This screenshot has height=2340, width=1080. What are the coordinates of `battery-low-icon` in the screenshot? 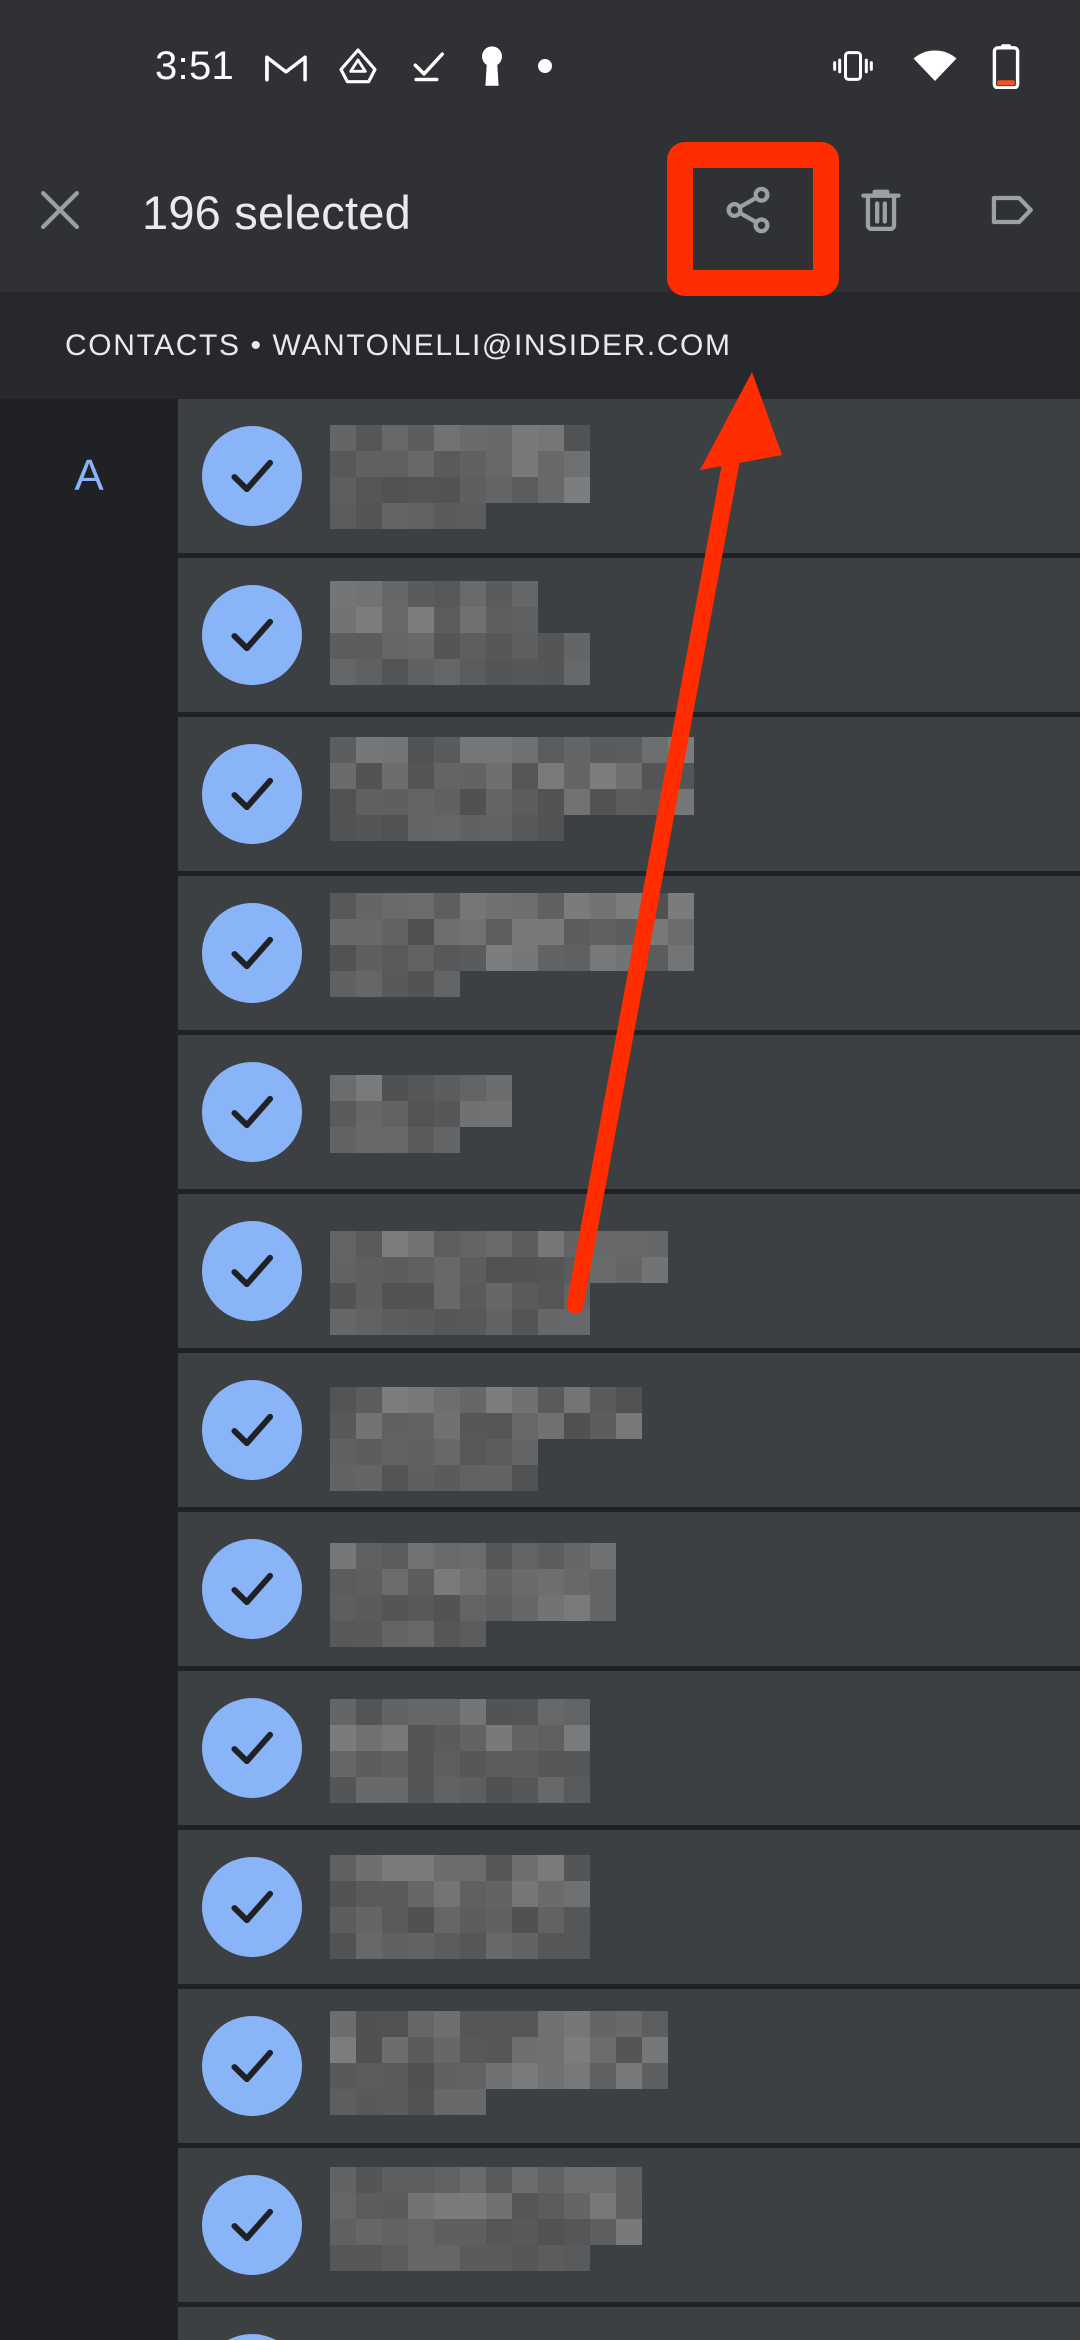 It's located at (1006, 66).